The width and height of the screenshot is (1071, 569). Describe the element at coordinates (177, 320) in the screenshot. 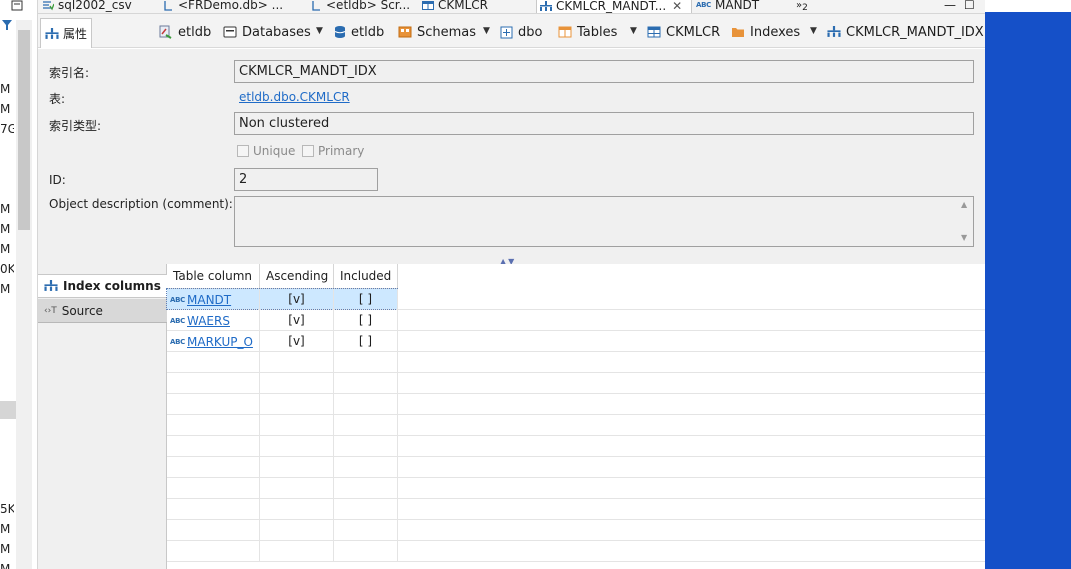

I see `column-type-icon: ABC` at that location.